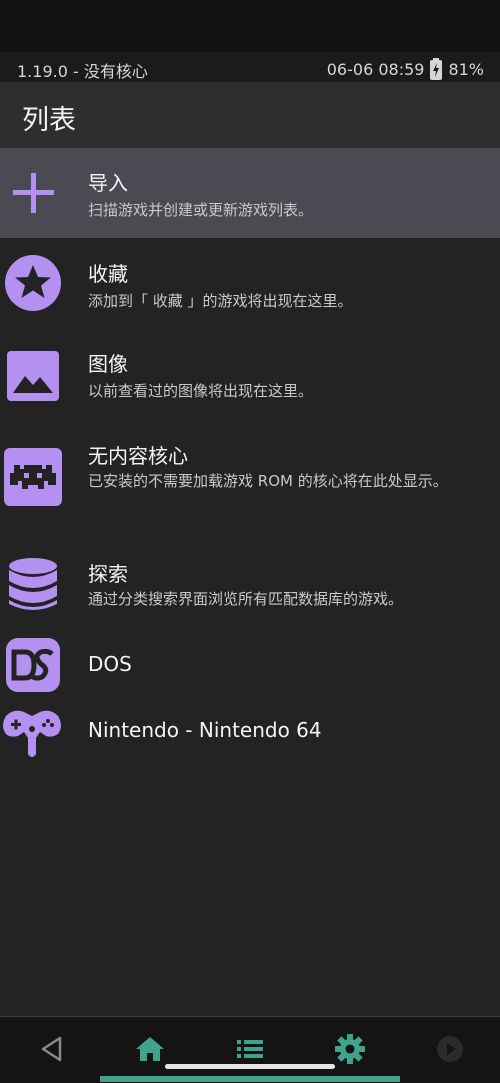 This screenshot has height=1083, width=500. Describe the element at coordinates (205, 730) in the screenshot. I see `item-title: Nintendo - Nintendo 64` at that location.